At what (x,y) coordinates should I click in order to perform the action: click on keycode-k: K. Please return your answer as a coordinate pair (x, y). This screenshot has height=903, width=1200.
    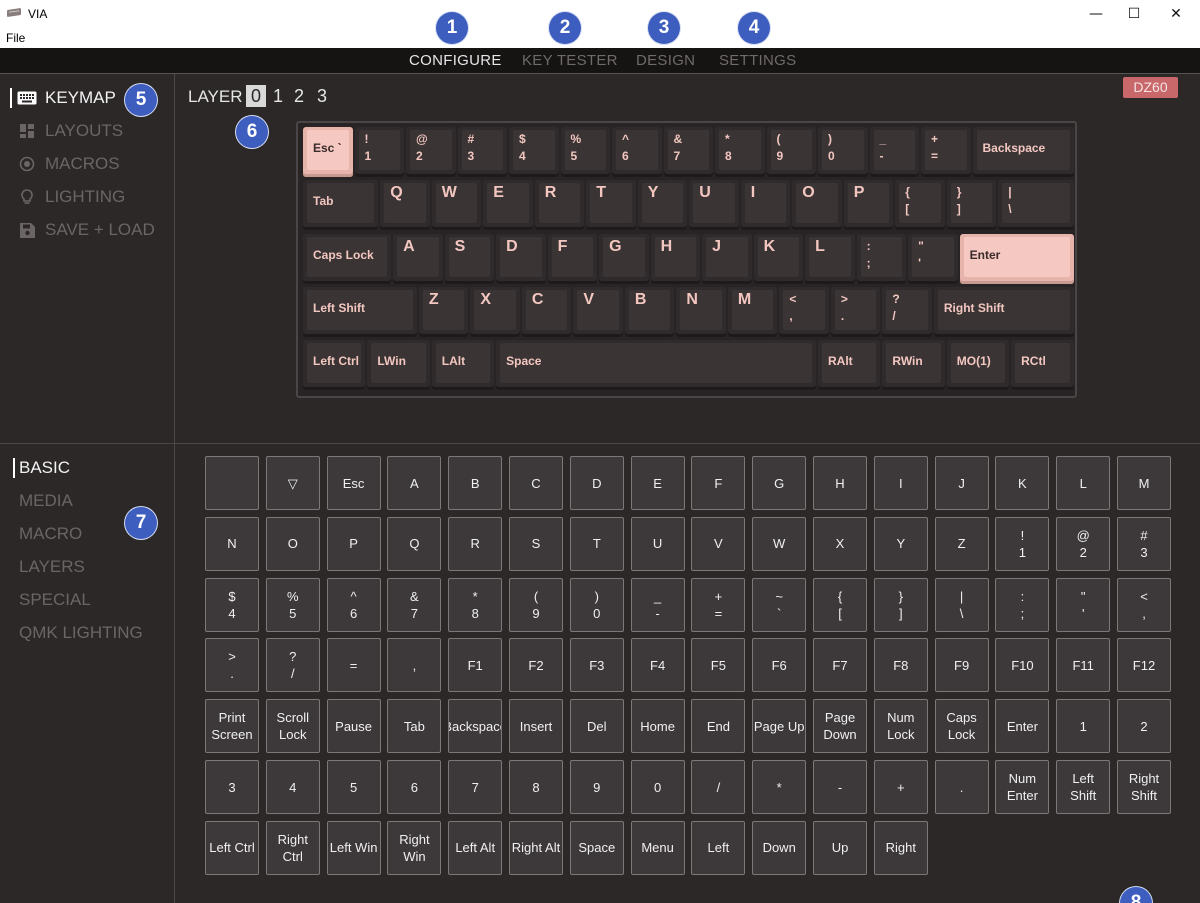
    Looking at the image, I should click on (1022, 483).